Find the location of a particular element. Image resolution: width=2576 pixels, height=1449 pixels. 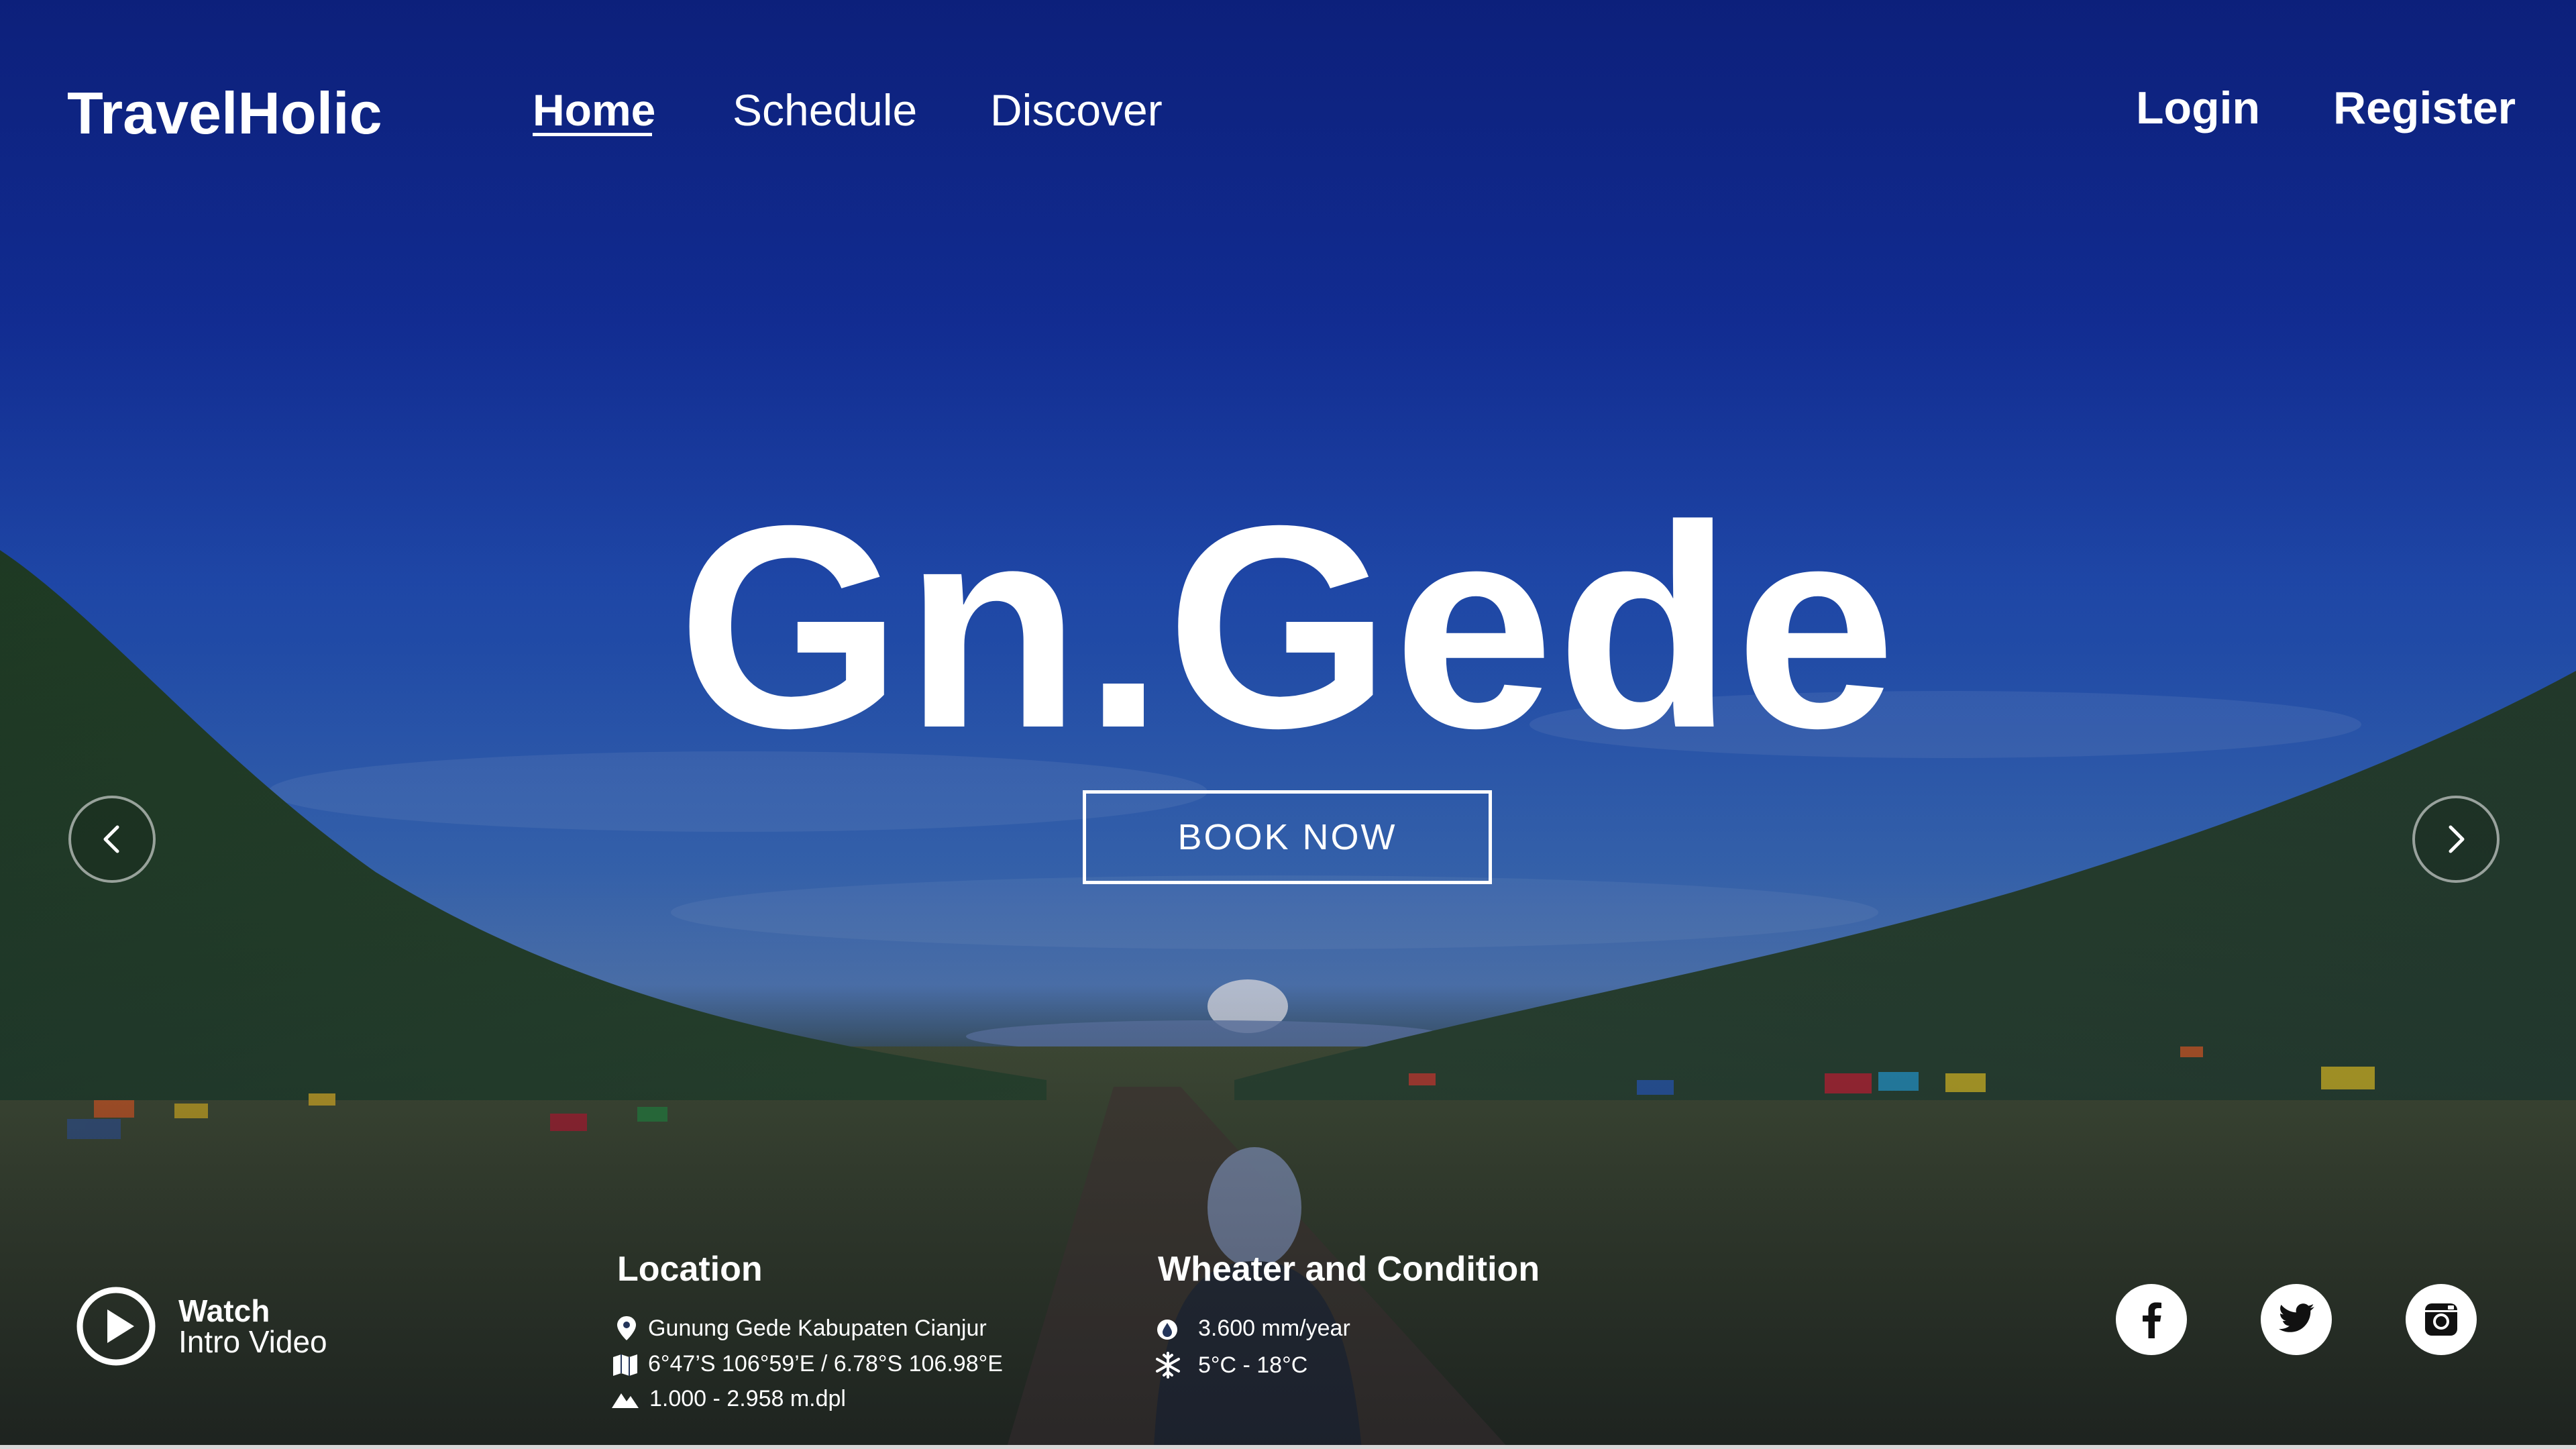

register-link: Register is located at coordinates (2424, 108).